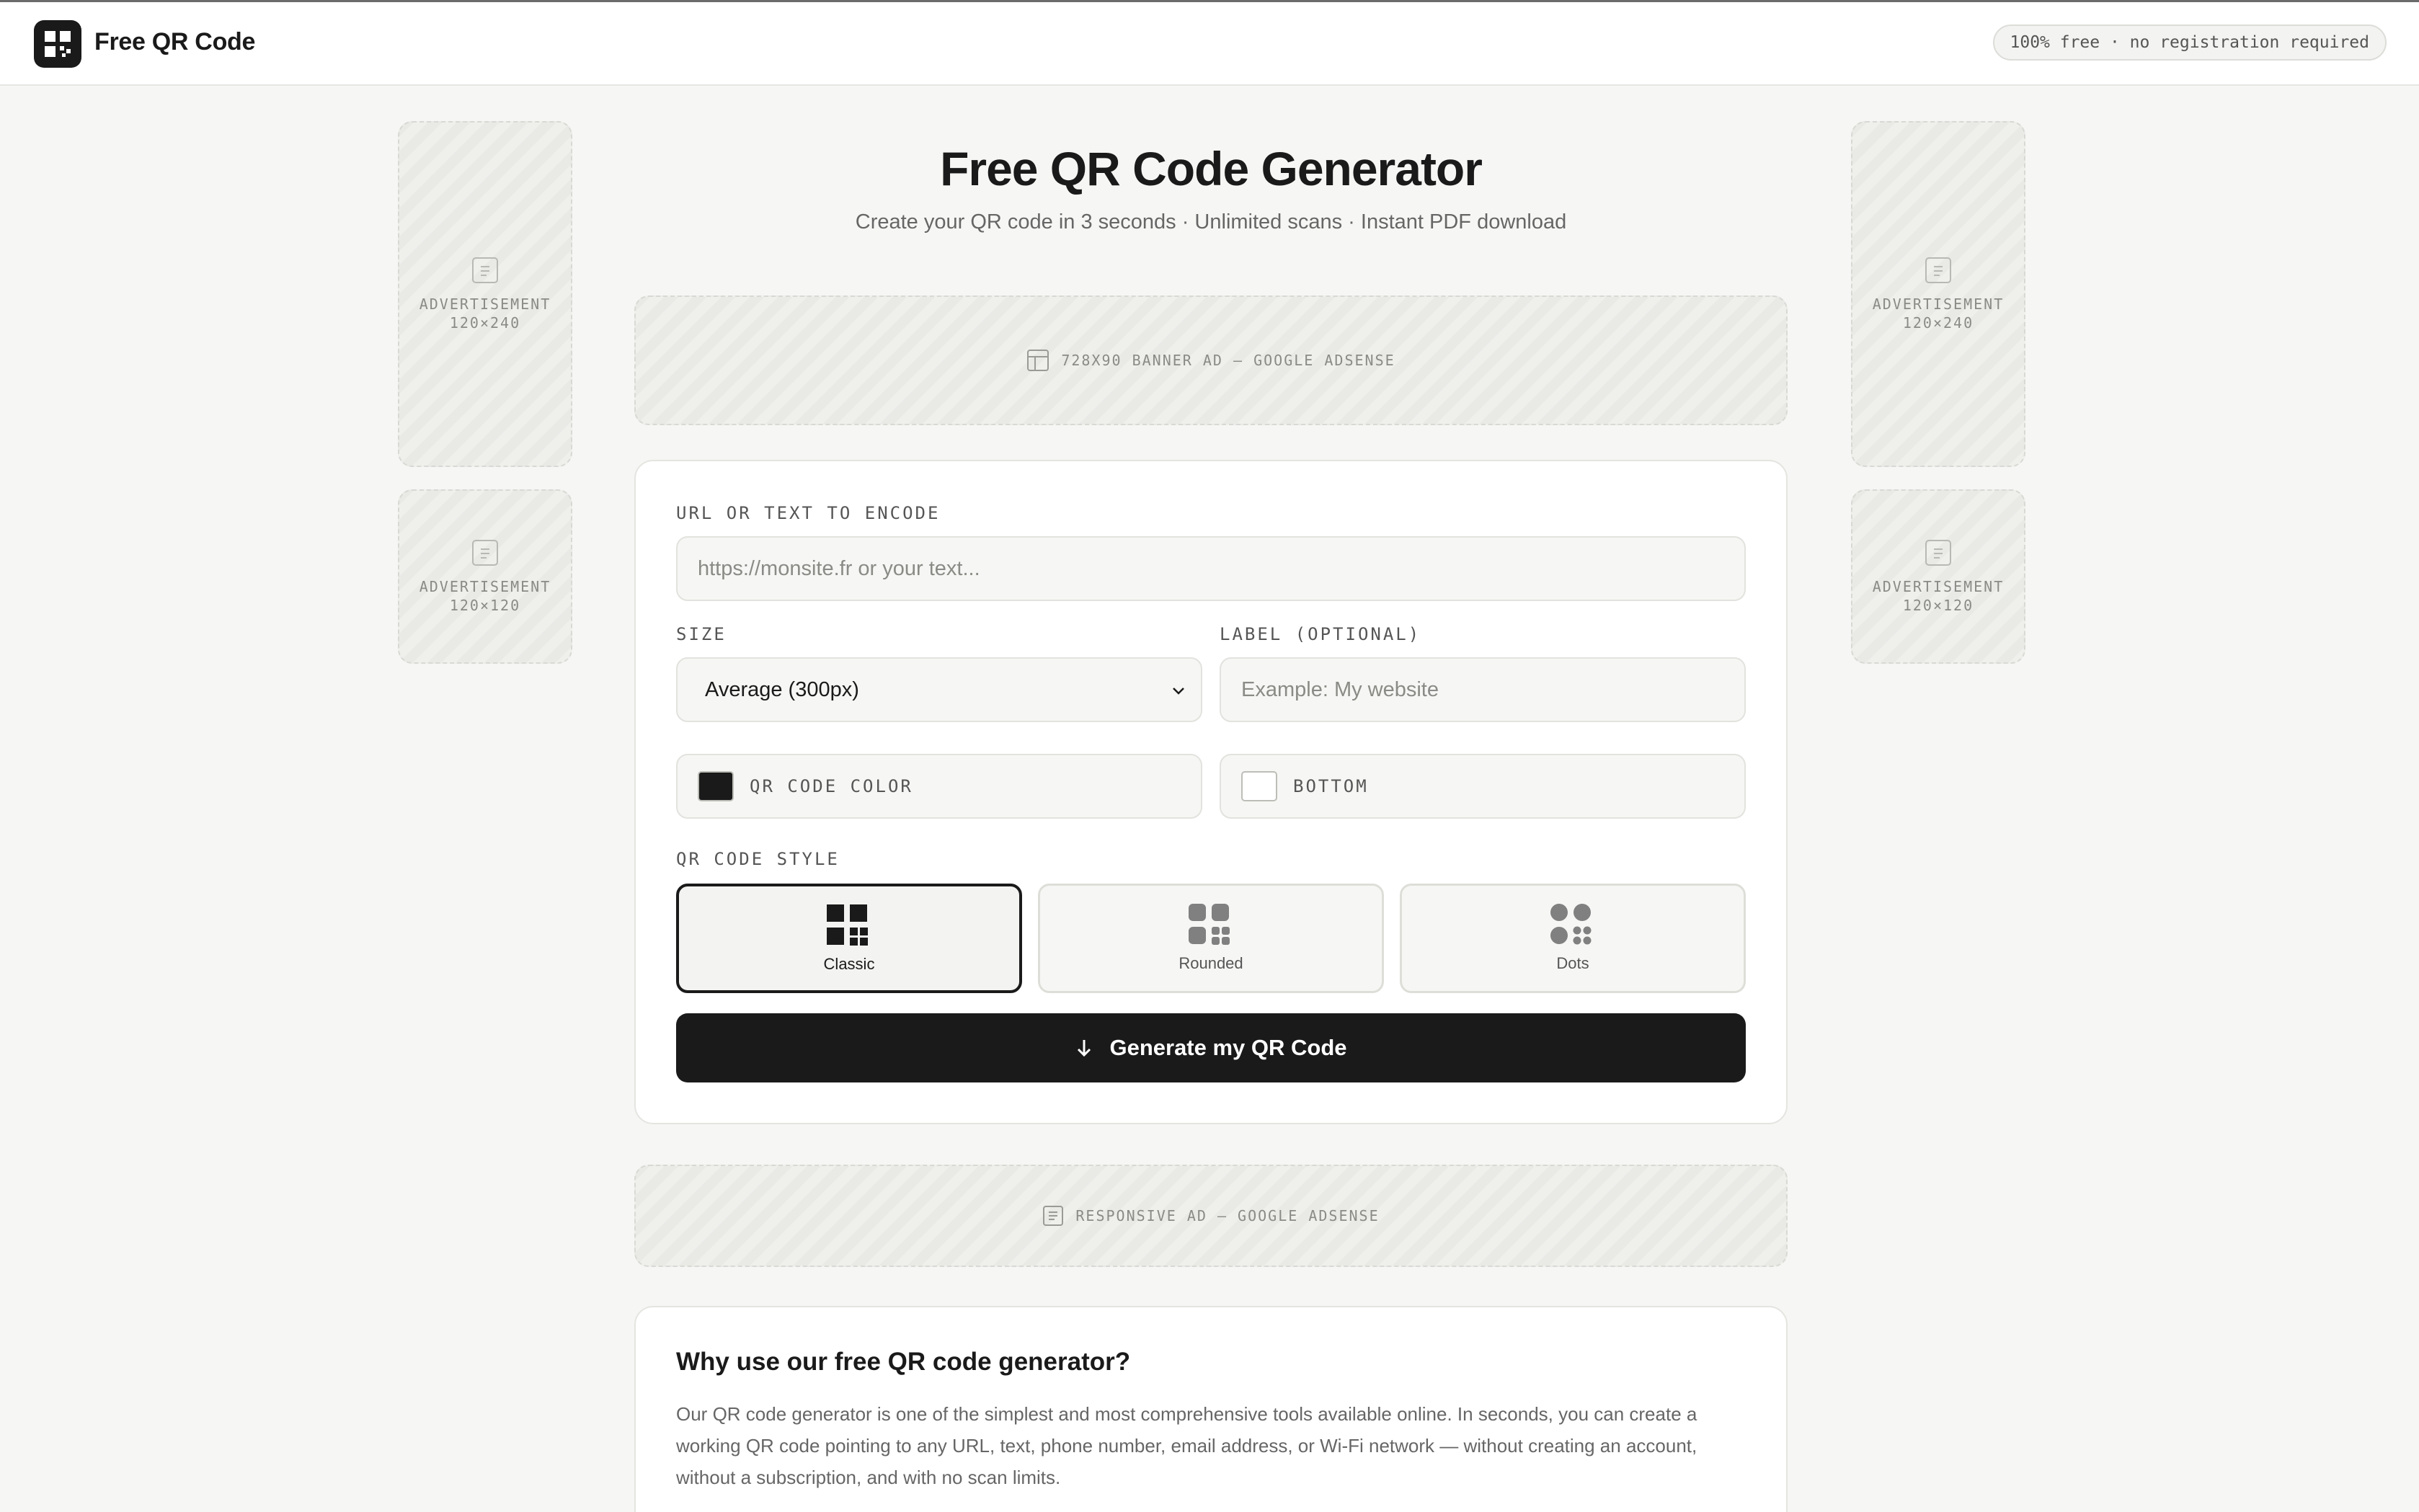 This screenshot has height=1512, width=2419. I want to click on banner-ad-label: RESPONSIVE AD — GOOGLE ADSENSE, so click(1227, 1216).